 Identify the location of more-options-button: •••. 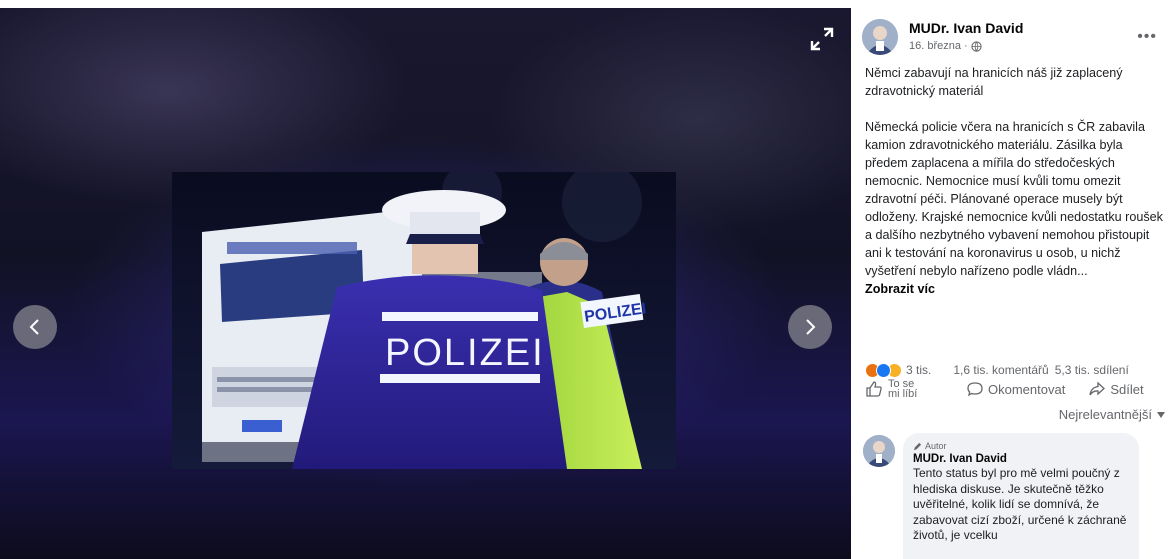
(1147, 37).